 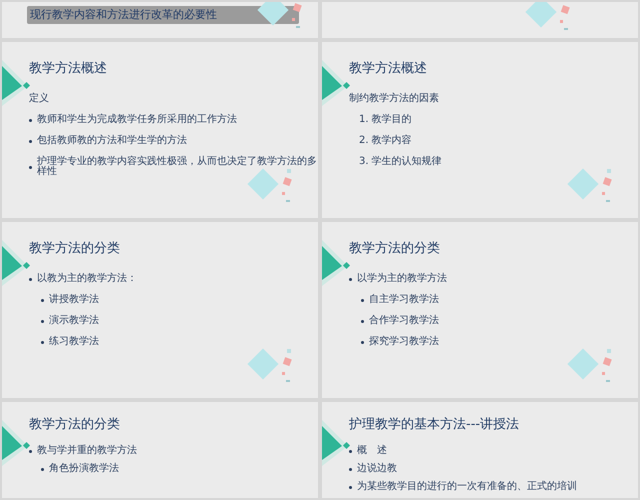 I want to click on slide-thumbnail: 护理教学的基本方法---讲授法 概 述 边说边教 为某些教学目的进行的一次有准备的、正式的培训, so click(x=480, y=450).